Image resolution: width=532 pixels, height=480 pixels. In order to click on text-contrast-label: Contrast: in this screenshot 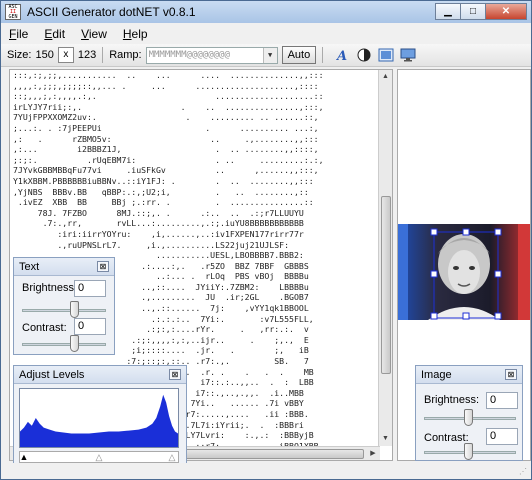, I will do `click(44, 328)`.